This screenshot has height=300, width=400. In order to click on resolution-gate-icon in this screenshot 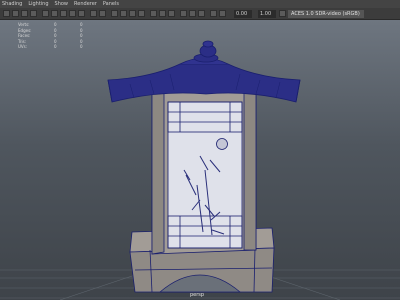, I will do `click(63, 13)`.